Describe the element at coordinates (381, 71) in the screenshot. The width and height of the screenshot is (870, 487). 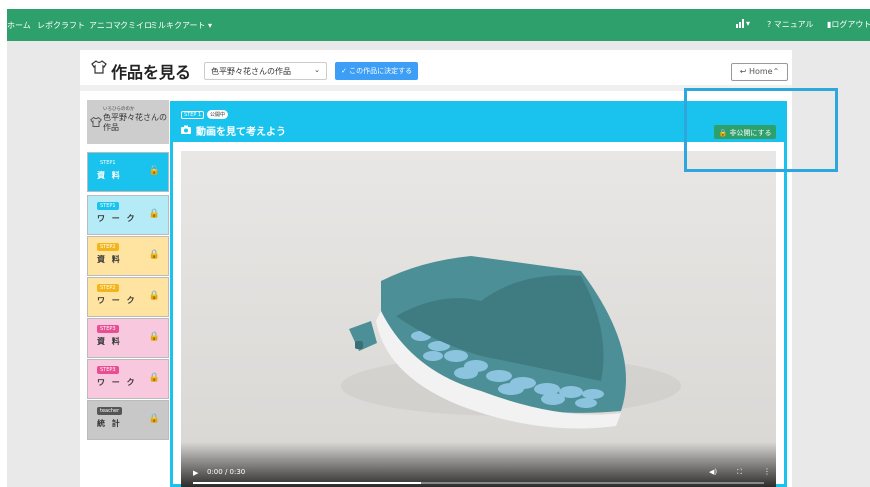
I see `decide-label: この作品に決定する` at that location.